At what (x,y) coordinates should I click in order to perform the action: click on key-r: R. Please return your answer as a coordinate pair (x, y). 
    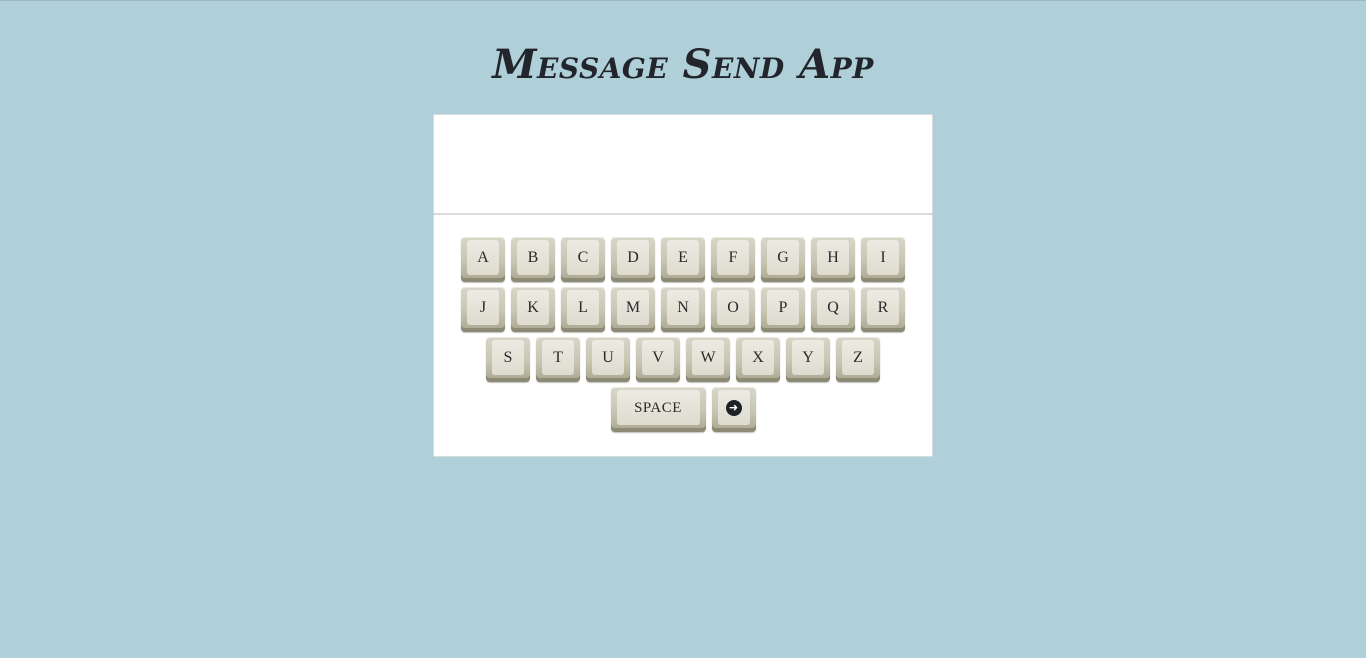
    Looking at the image, I should click on (883, 309).